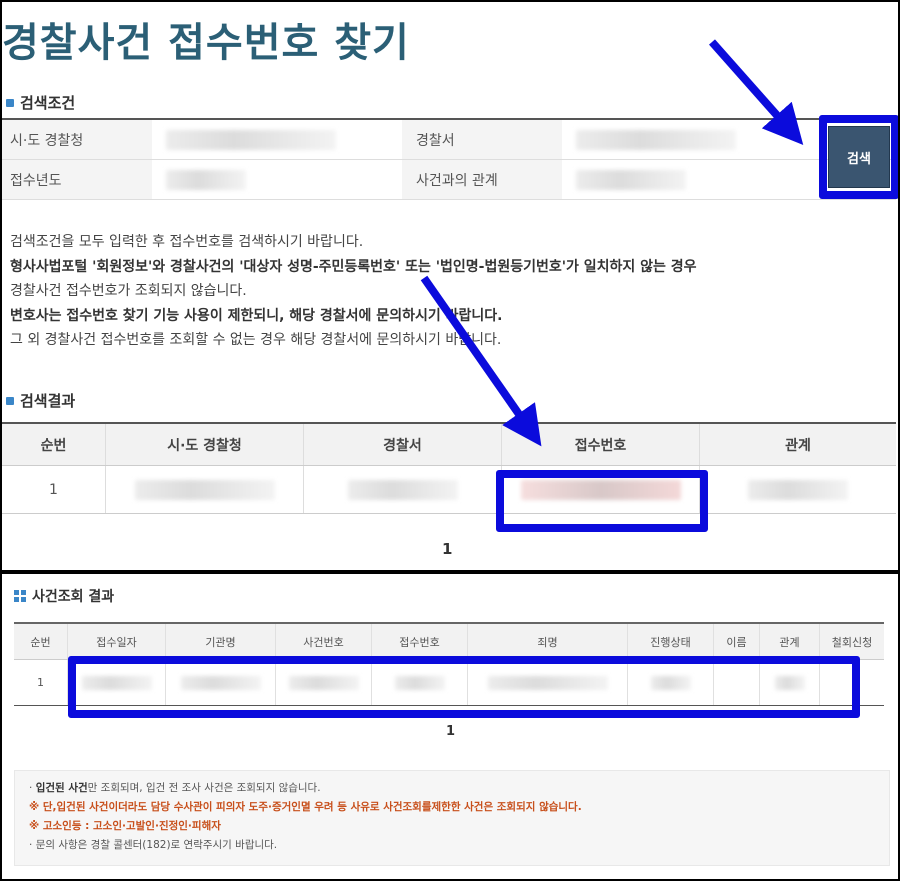  What do you see at coordinates (482, 139) in the screenshot?
I see `station-label: 경찰서` at bounding box center [482, 139].